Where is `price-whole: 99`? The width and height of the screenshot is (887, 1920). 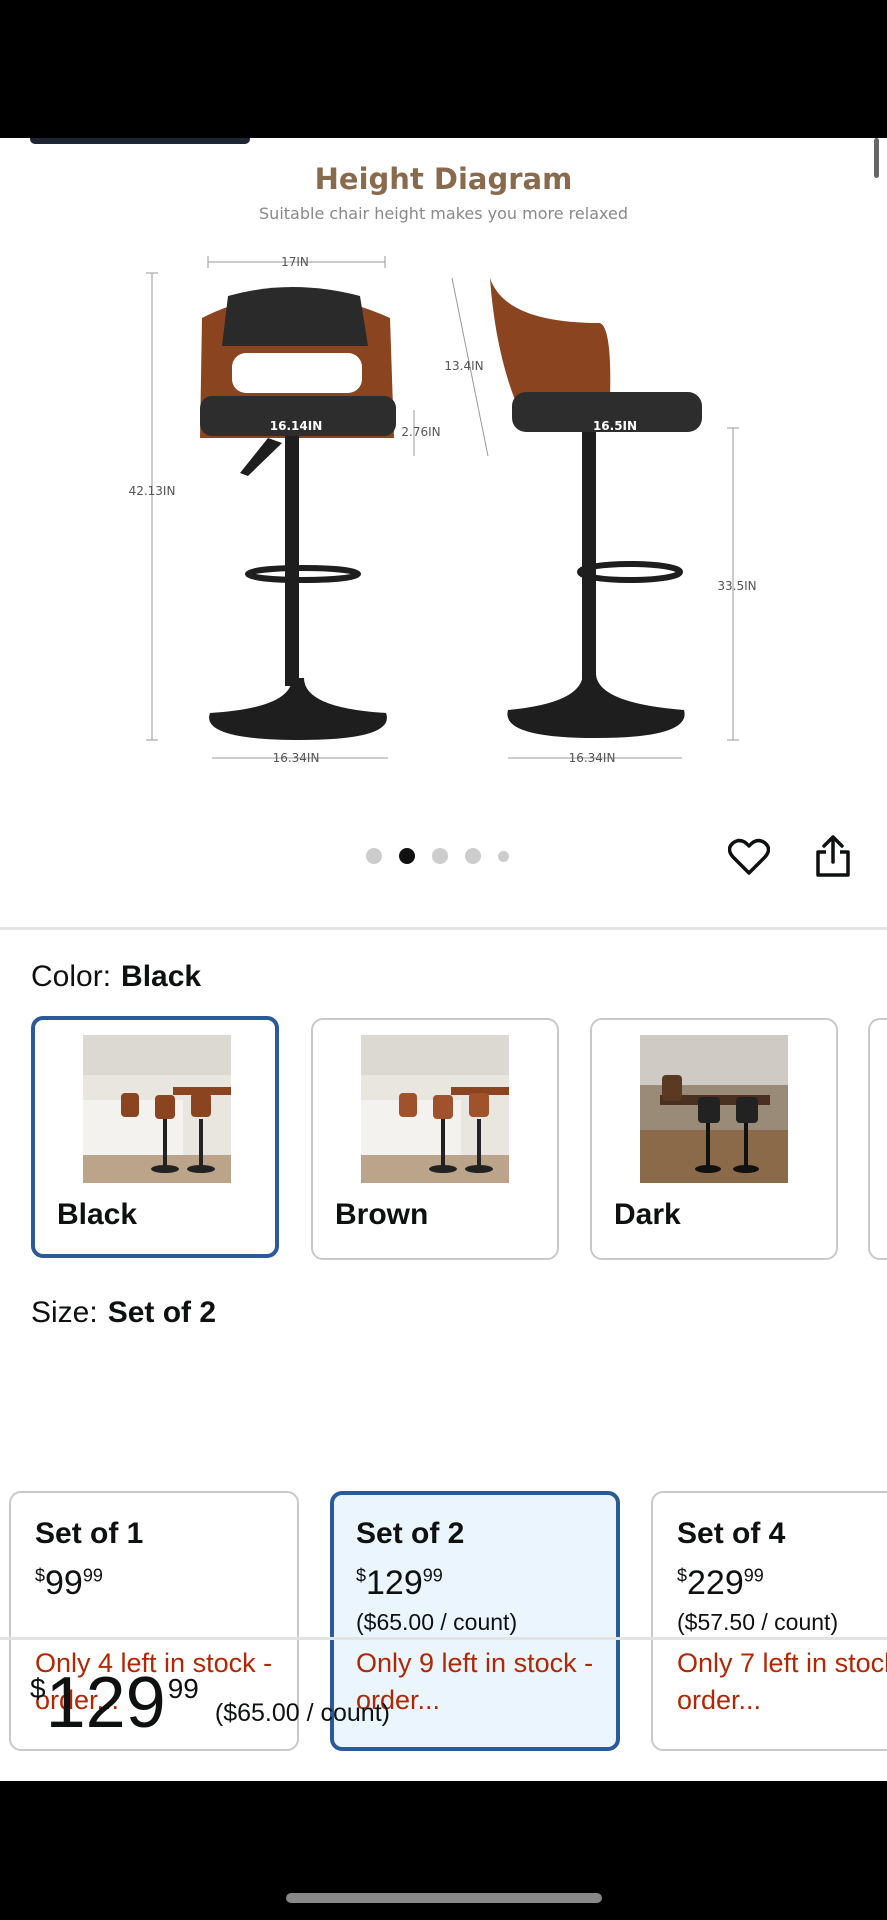 price-whole: 99 is located at coordinates (64, 1583).